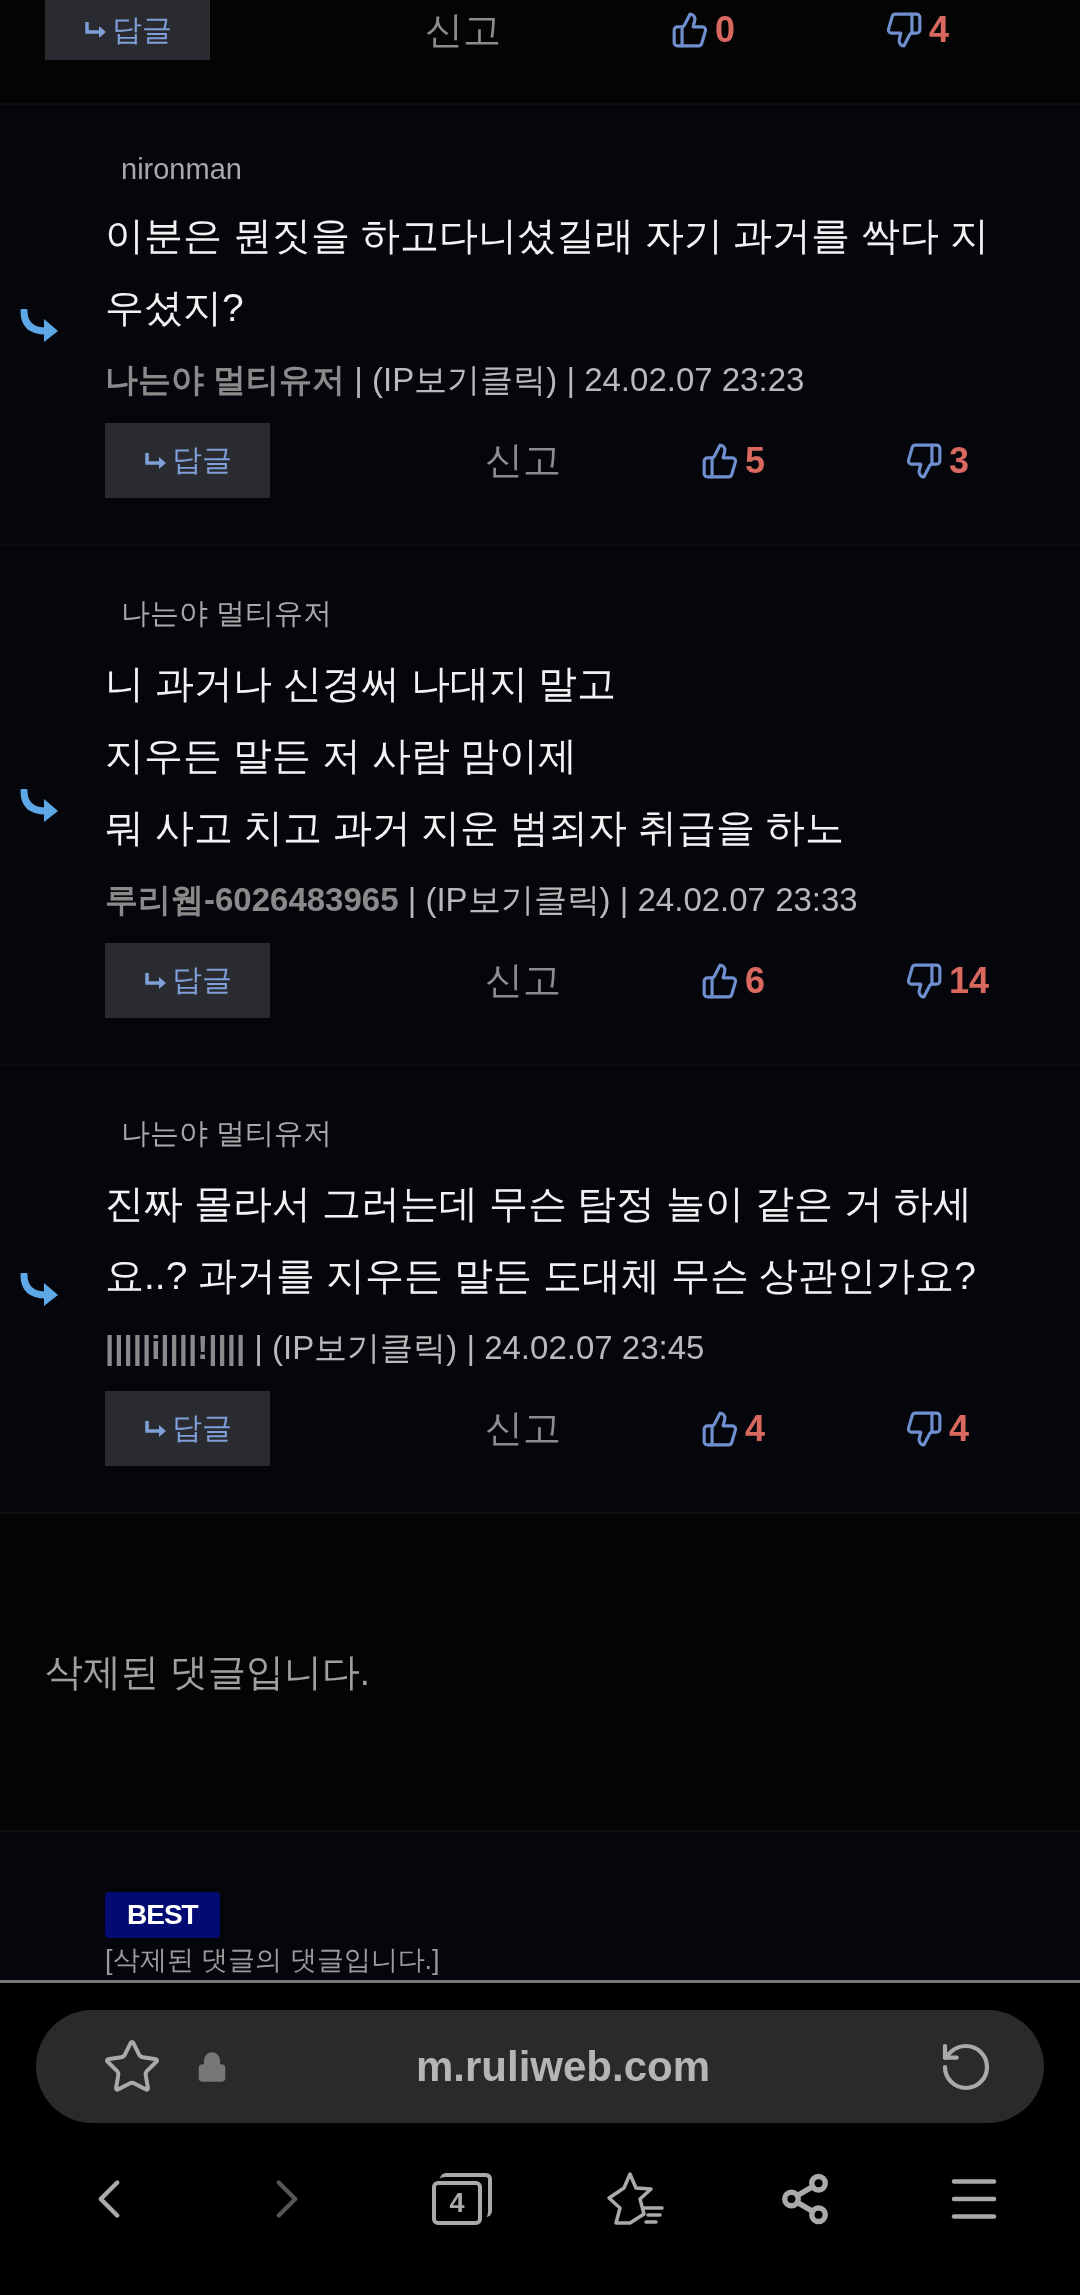 The height and width of the screenshot is (2295, 1080). Describe the element at coordinates (635, 2199) in the screenshot. I see `bookmarks-icon` at that location.